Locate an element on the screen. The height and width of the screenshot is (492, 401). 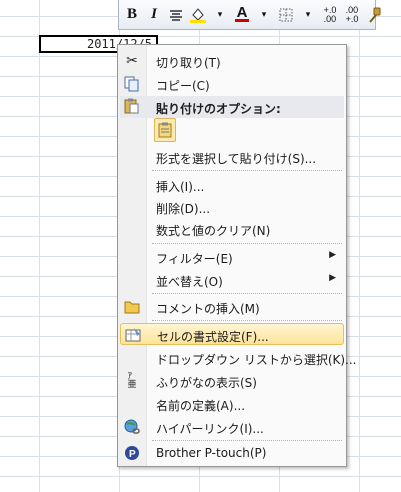
font-color-glyph: A is located at coordinates (242, 12).